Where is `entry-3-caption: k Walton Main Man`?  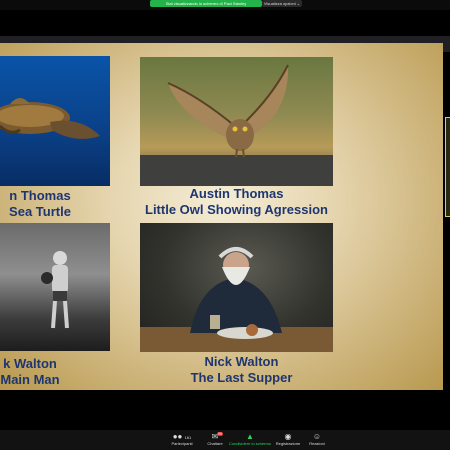 entry-3-caption: k Walton Main Man is located at coordinates (30, 372).